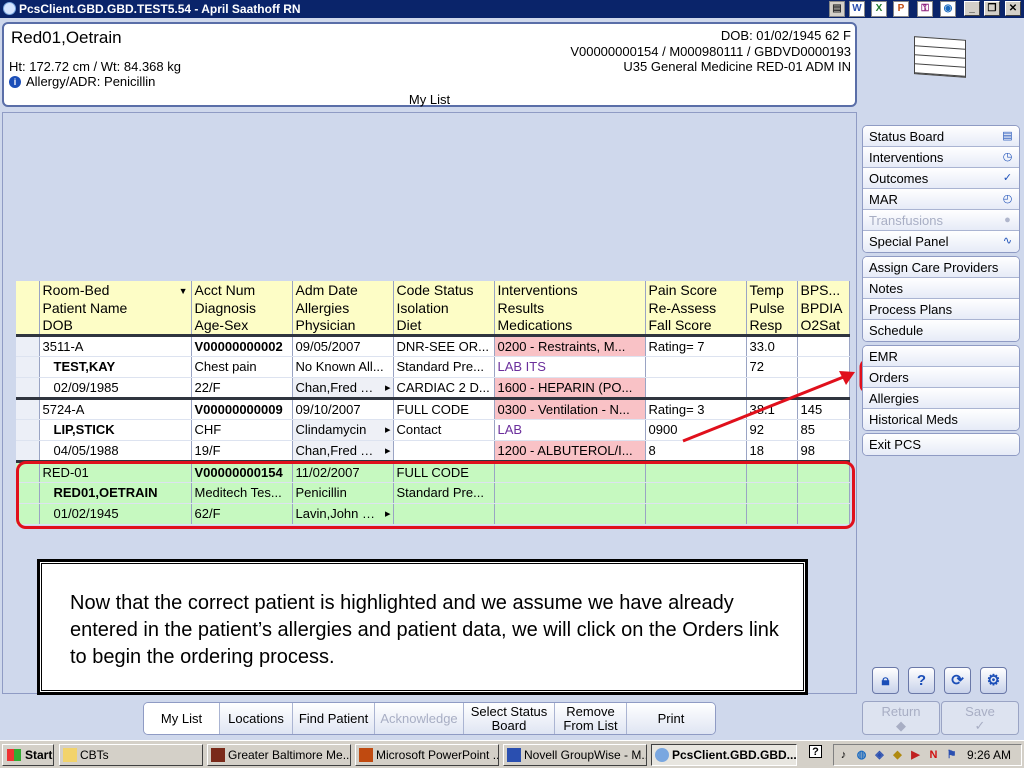  What do you see at coordinates (444, 290) in the screenshot?
I see `column-header: Code Status` at bounding box center [444, 290].